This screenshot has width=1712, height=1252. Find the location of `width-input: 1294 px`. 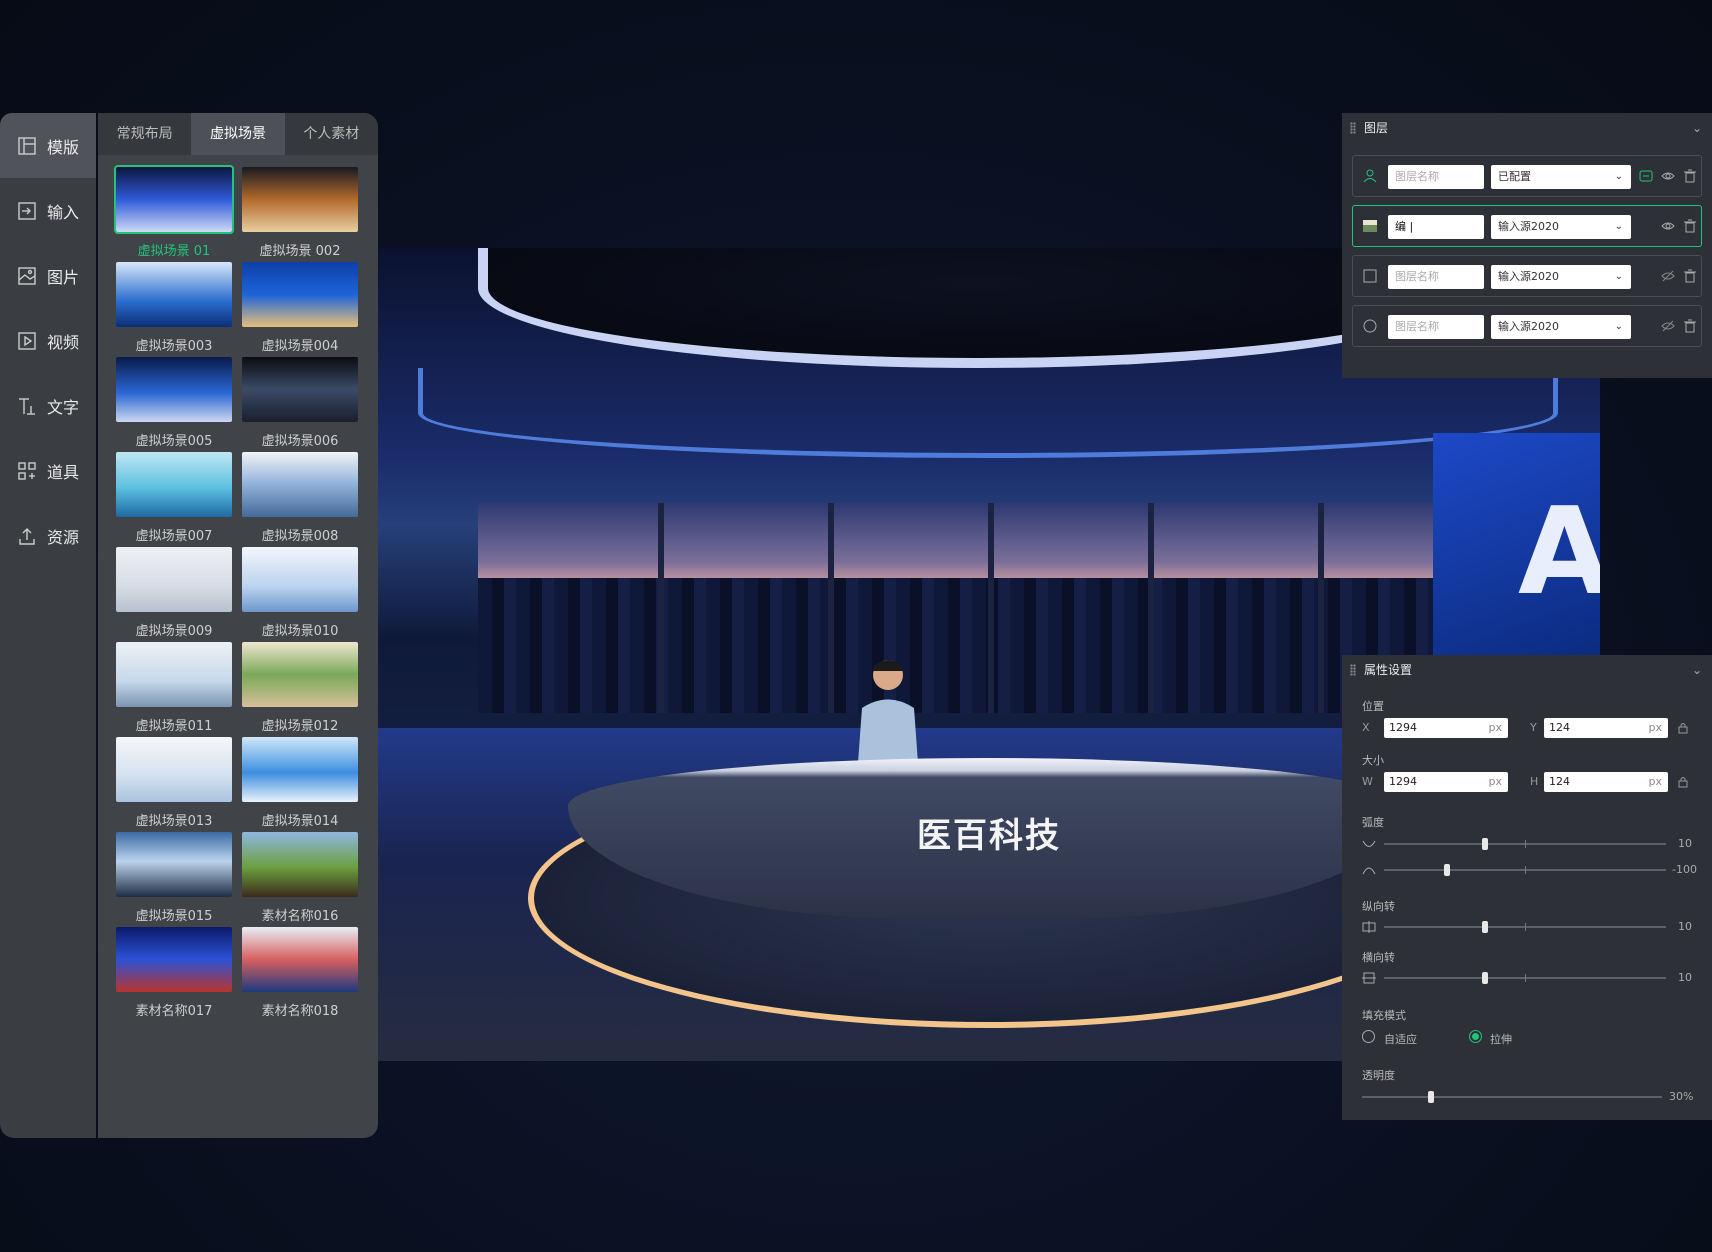

width-input: 1294 px is located at coordinates (1446, 782).